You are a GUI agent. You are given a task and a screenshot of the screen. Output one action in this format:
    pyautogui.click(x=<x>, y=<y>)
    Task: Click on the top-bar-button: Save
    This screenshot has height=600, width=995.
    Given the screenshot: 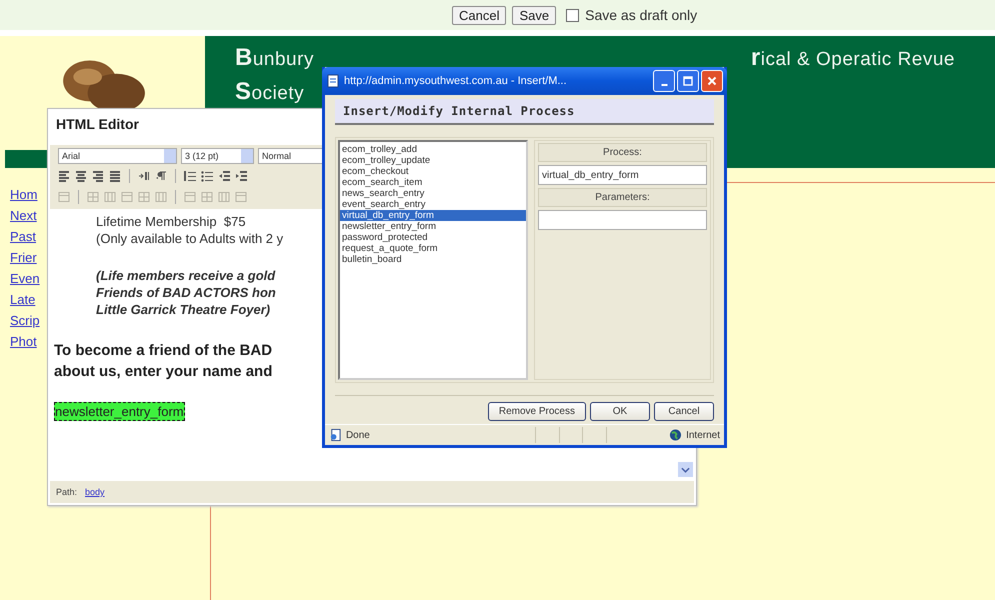 What is the action you would take?
    pyautogui.click(x=534, y=15)
    